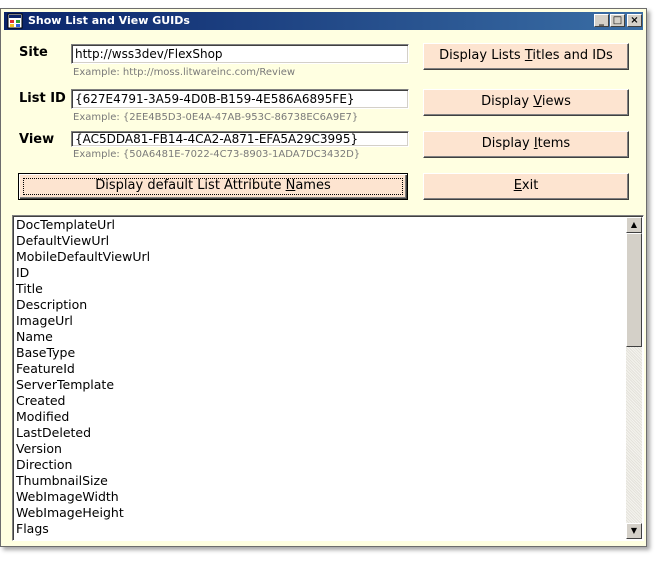 The width and height of the screenshot is (665, 561). Describe the element at coordinates (83, 257) in the screenshot. I see `list-item: MobileDefaultViewUrl` at that location.